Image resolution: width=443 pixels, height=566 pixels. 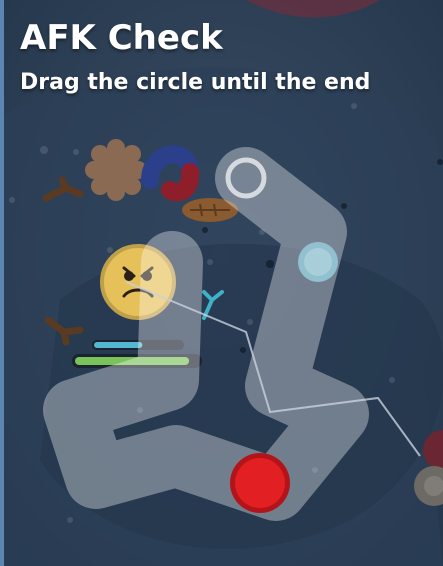 I want to click on afk-check-instruction: Drag the circle until the end, so click(x=195, y=82).